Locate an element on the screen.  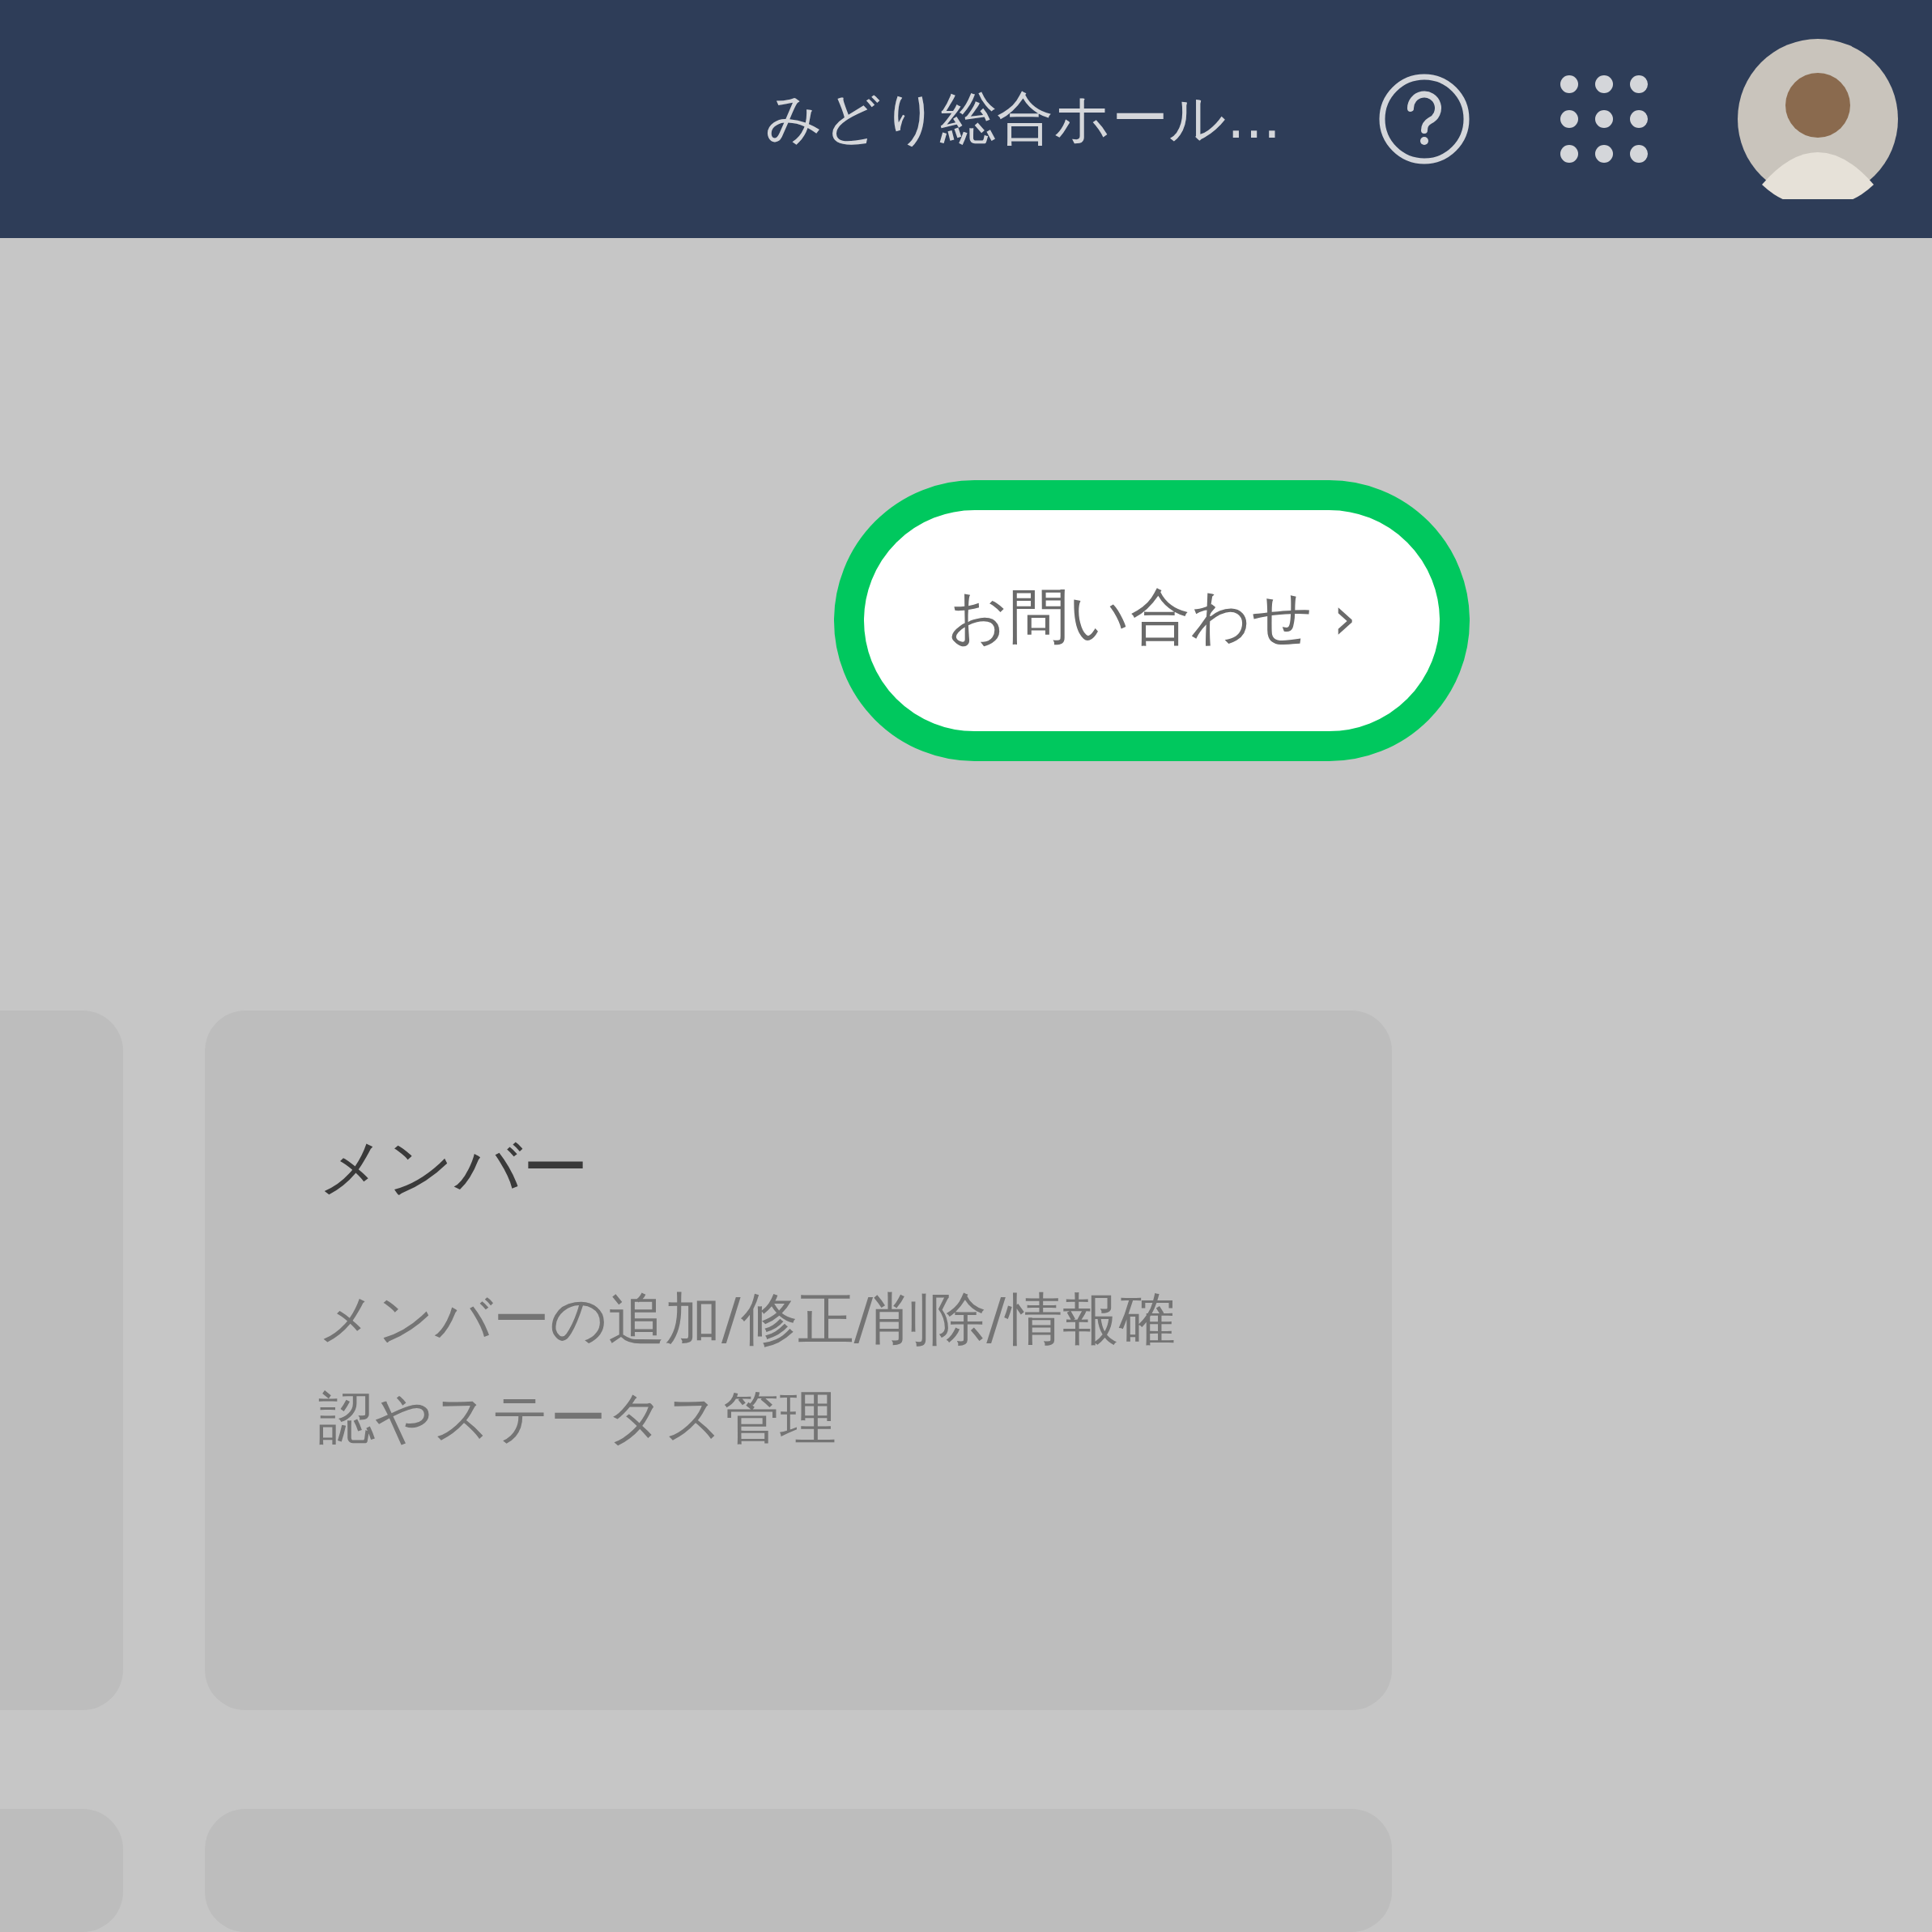
card-title: メンバー is located at coordinates (453, 1168).